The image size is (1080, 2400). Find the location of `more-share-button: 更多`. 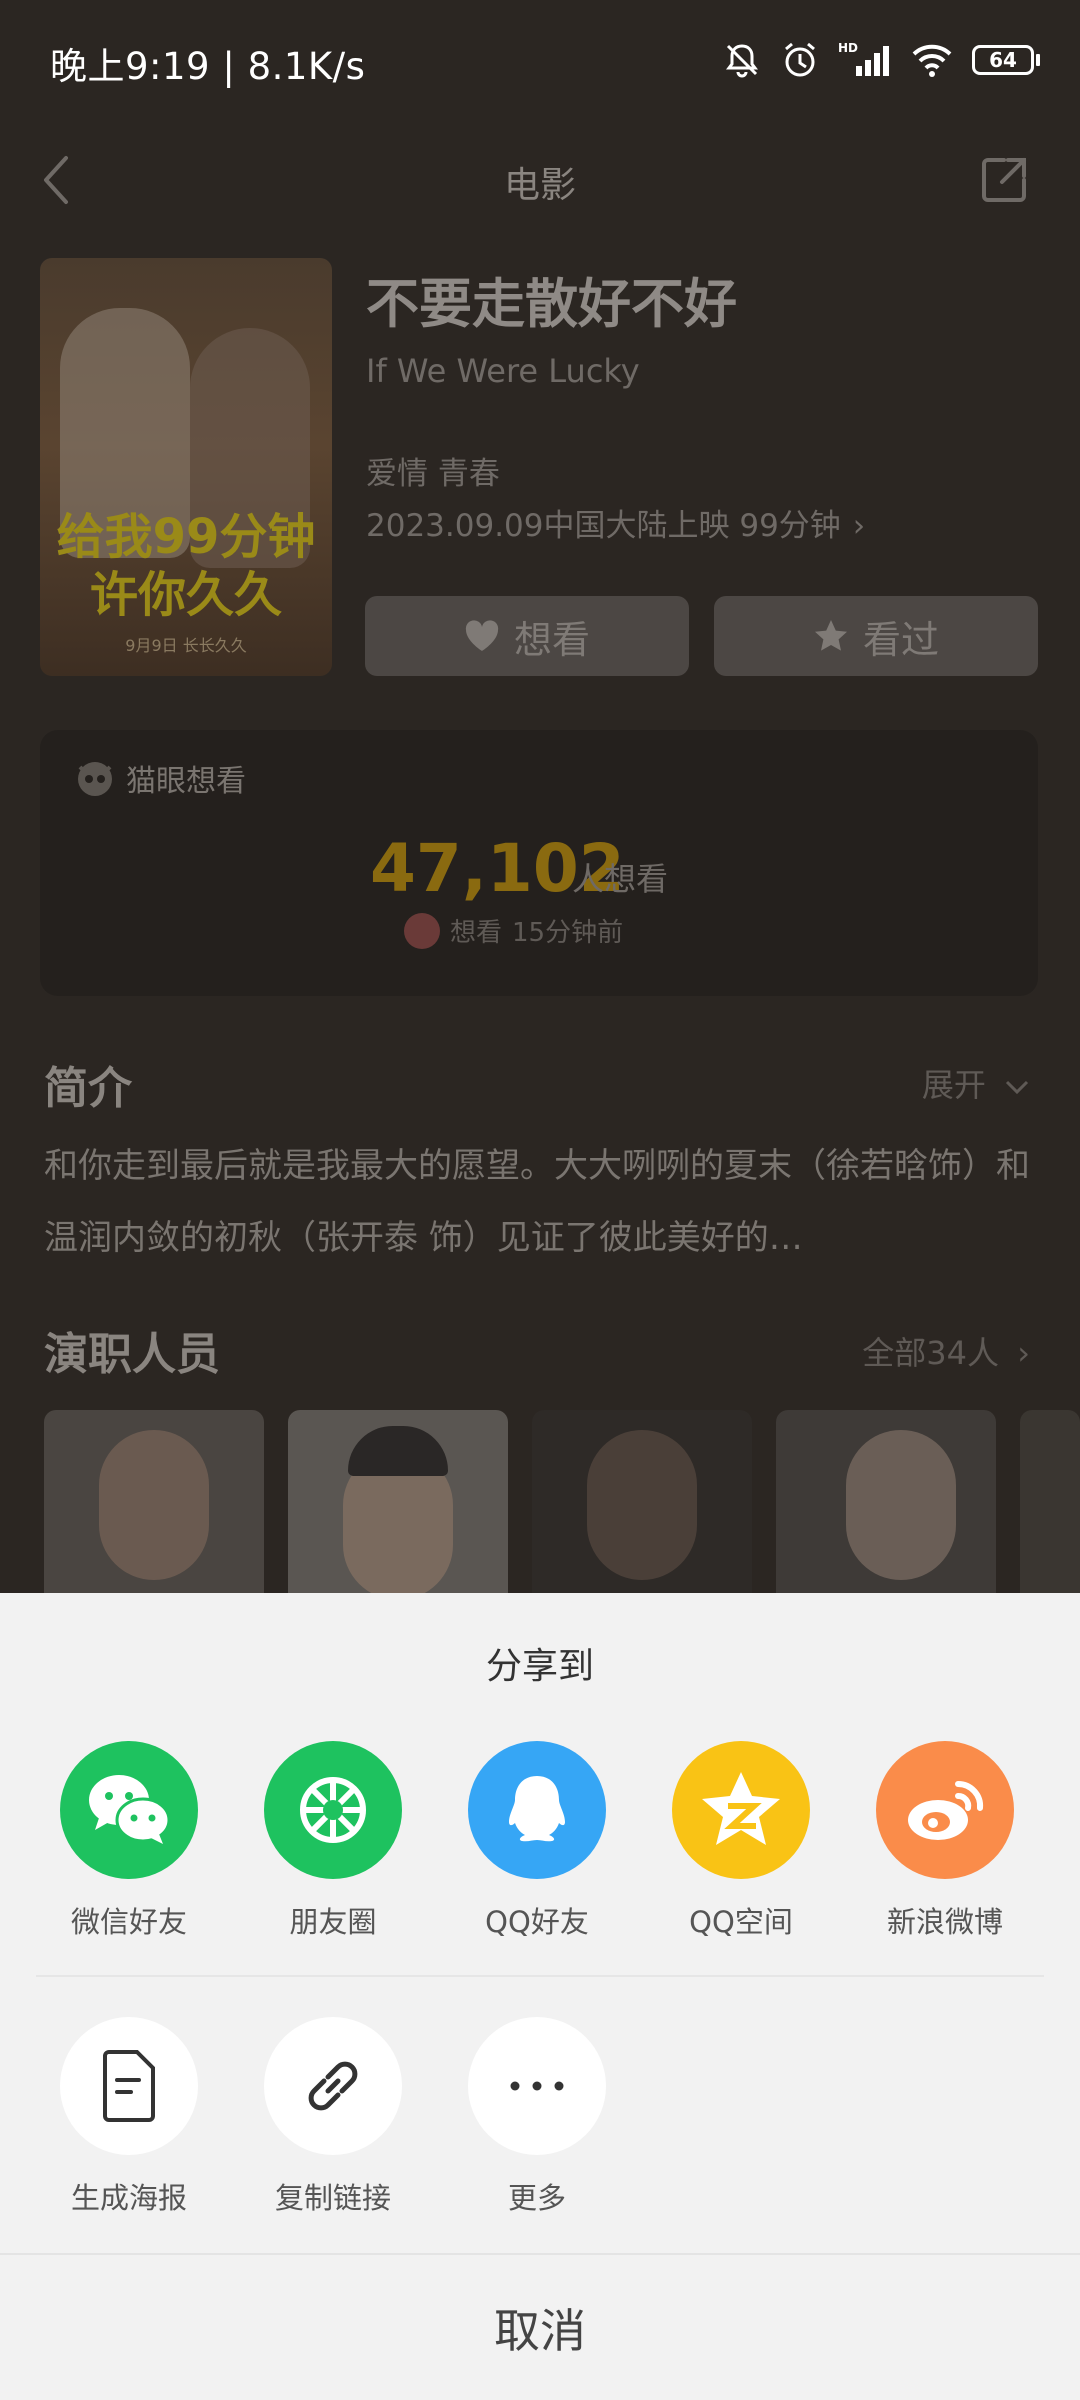

more-share-button: 更多 is located at coordinates (537, 2117).